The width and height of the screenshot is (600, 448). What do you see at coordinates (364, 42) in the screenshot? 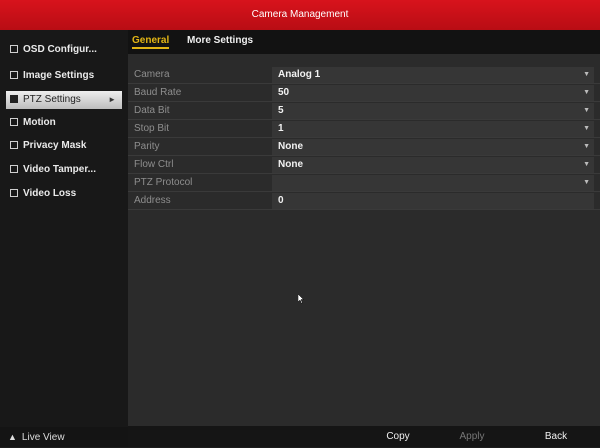
I see `tab-bar: General More Settings` at bounding box center [364, 42].